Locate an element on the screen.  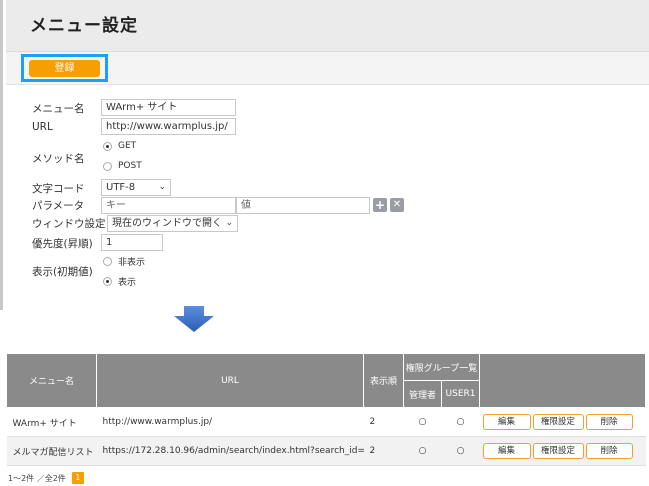
display-option-hidden: 非表示 is located at coordinates (124, 261).